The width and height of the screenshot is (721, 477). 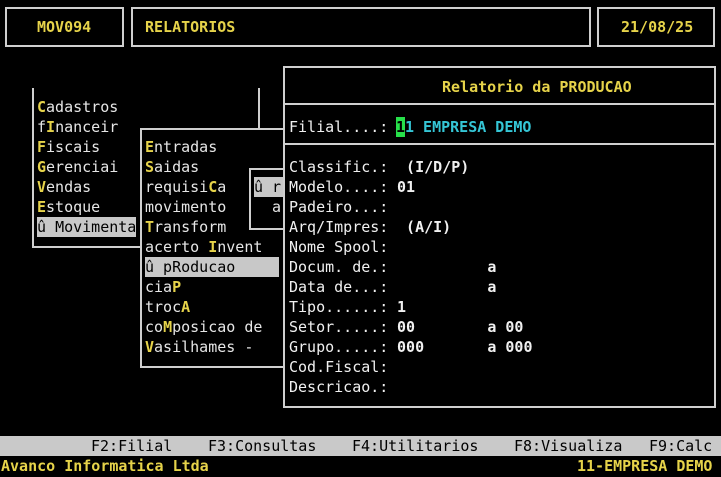 What do you see at coordinates (42, 147) in the screenshot?
I see `main-menu-item-hotkey: F` at bounding box center [42, 147].